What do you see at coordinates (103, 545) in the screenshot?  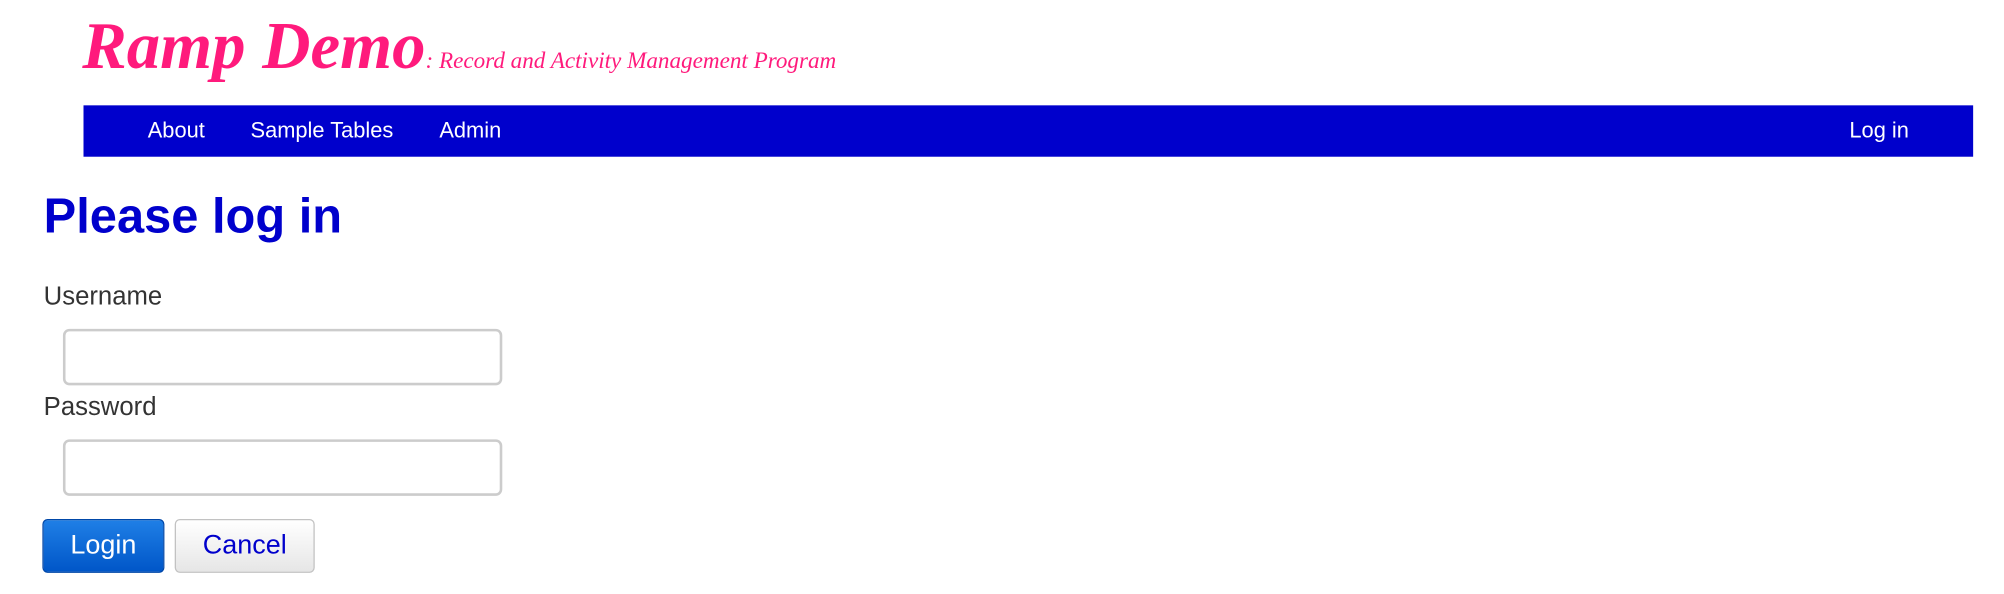 I see `login-button: Login` at bounding box center [103, 545].